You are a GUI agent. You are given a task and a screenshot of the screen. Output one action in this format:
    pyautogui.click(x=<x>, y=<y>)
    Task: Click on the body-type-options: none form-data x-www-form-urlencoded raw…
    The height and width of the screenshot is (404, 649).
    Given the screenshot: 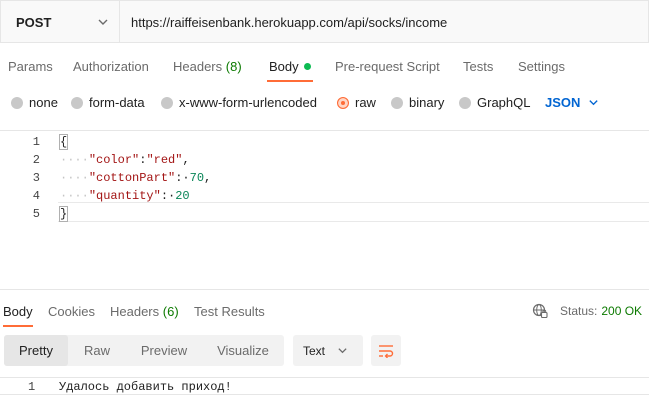 What is the action you would take?
    pyautogui.click(x=324, y=102)
    